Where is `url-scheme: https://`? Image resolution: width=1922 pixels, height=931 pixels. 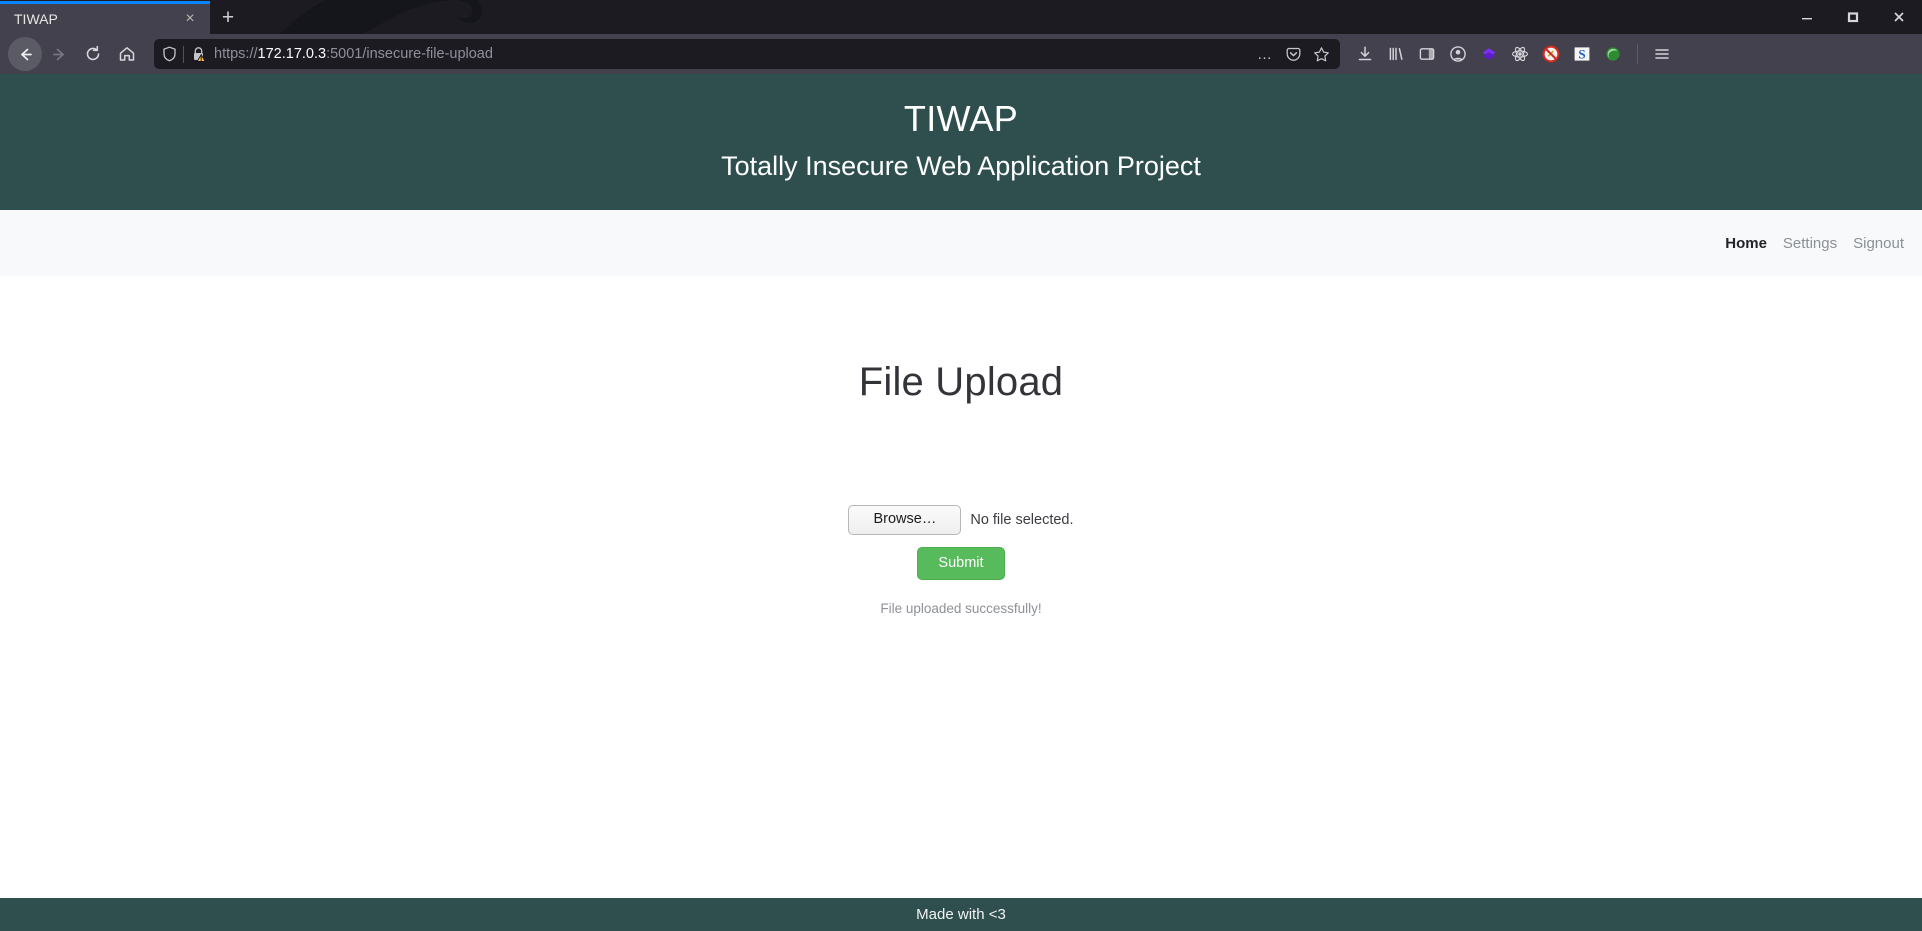
url-scheme: https:// is located at coordinates (236, 54).